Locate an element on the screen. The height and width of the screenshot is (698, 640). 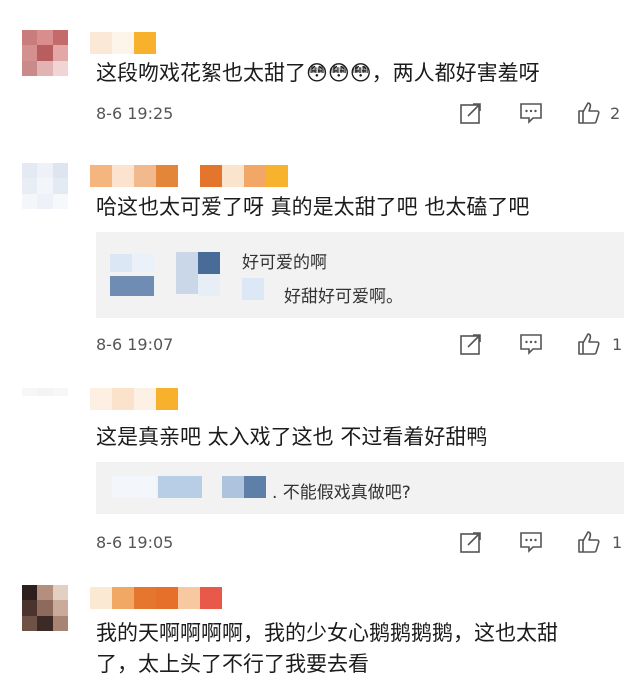
comment-line: 这段吻戏花絮也太甜了😳😳😳，两人都好害羞呀 is located at coordinates (318, 73).